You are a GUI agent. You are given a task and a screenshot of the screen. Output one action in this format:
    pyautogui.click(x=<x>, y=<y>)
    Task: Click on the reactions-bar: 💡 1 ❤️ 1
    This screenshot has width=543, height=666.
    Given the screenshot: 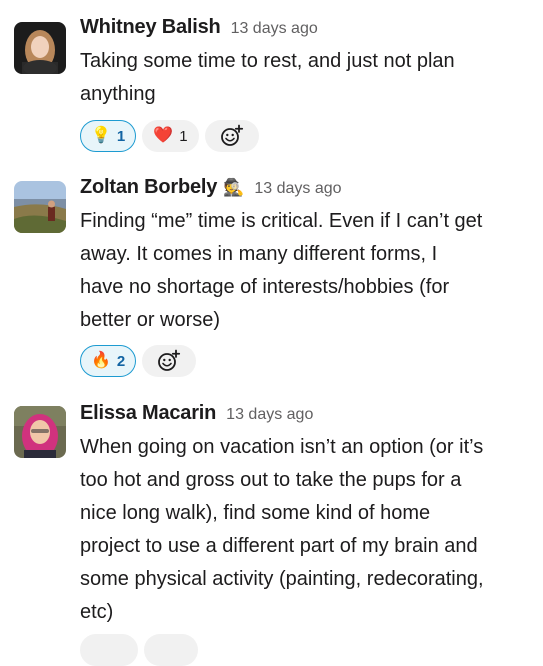 What is the action you would take?
    pyautogui.click(x=169, y=136)
    